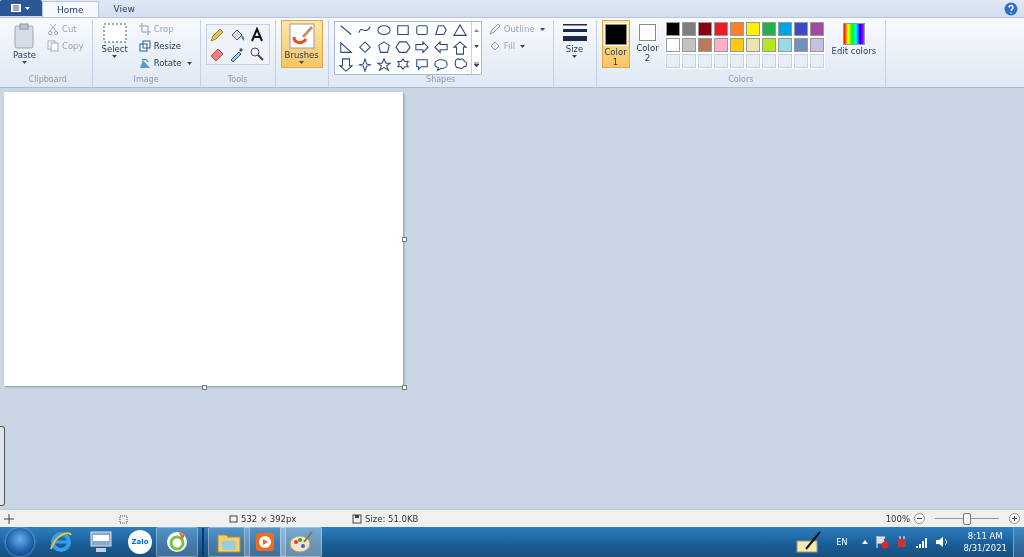  I want to click on signal-bars-icon, so click(922, 542).